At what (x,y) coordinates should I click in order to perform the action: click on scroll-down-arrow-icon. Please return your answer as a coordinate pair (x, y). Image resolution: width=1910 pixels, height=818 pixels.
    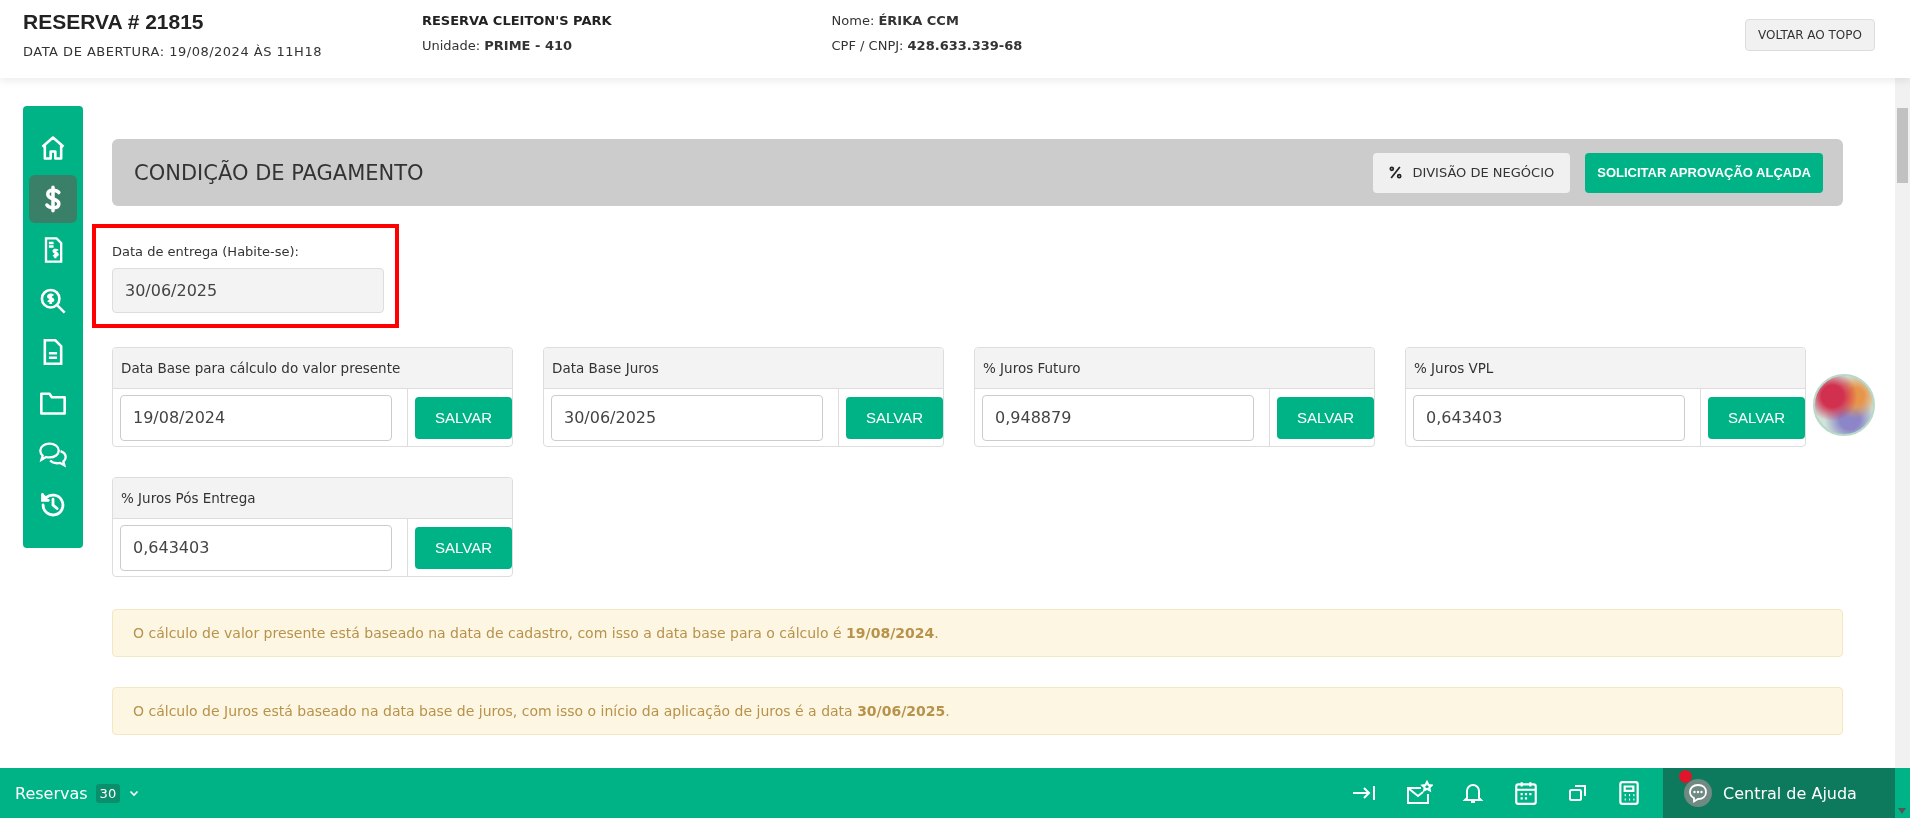
    Looking at the image, I should click on (1902, 811).